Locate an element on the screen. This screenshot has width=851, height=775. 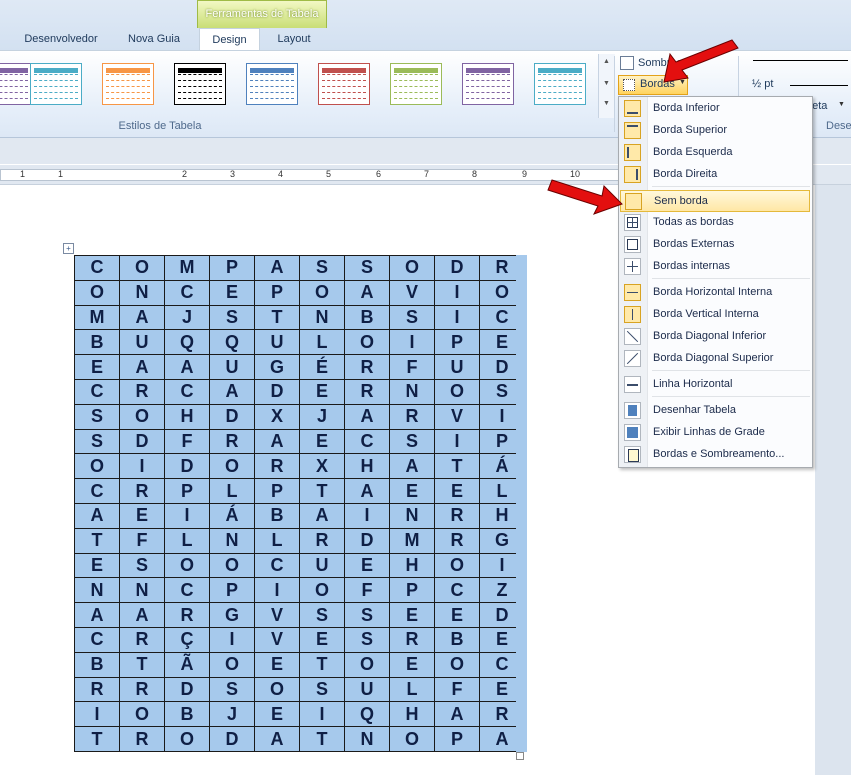
line-style-preview is located at coordinates (800, 60).